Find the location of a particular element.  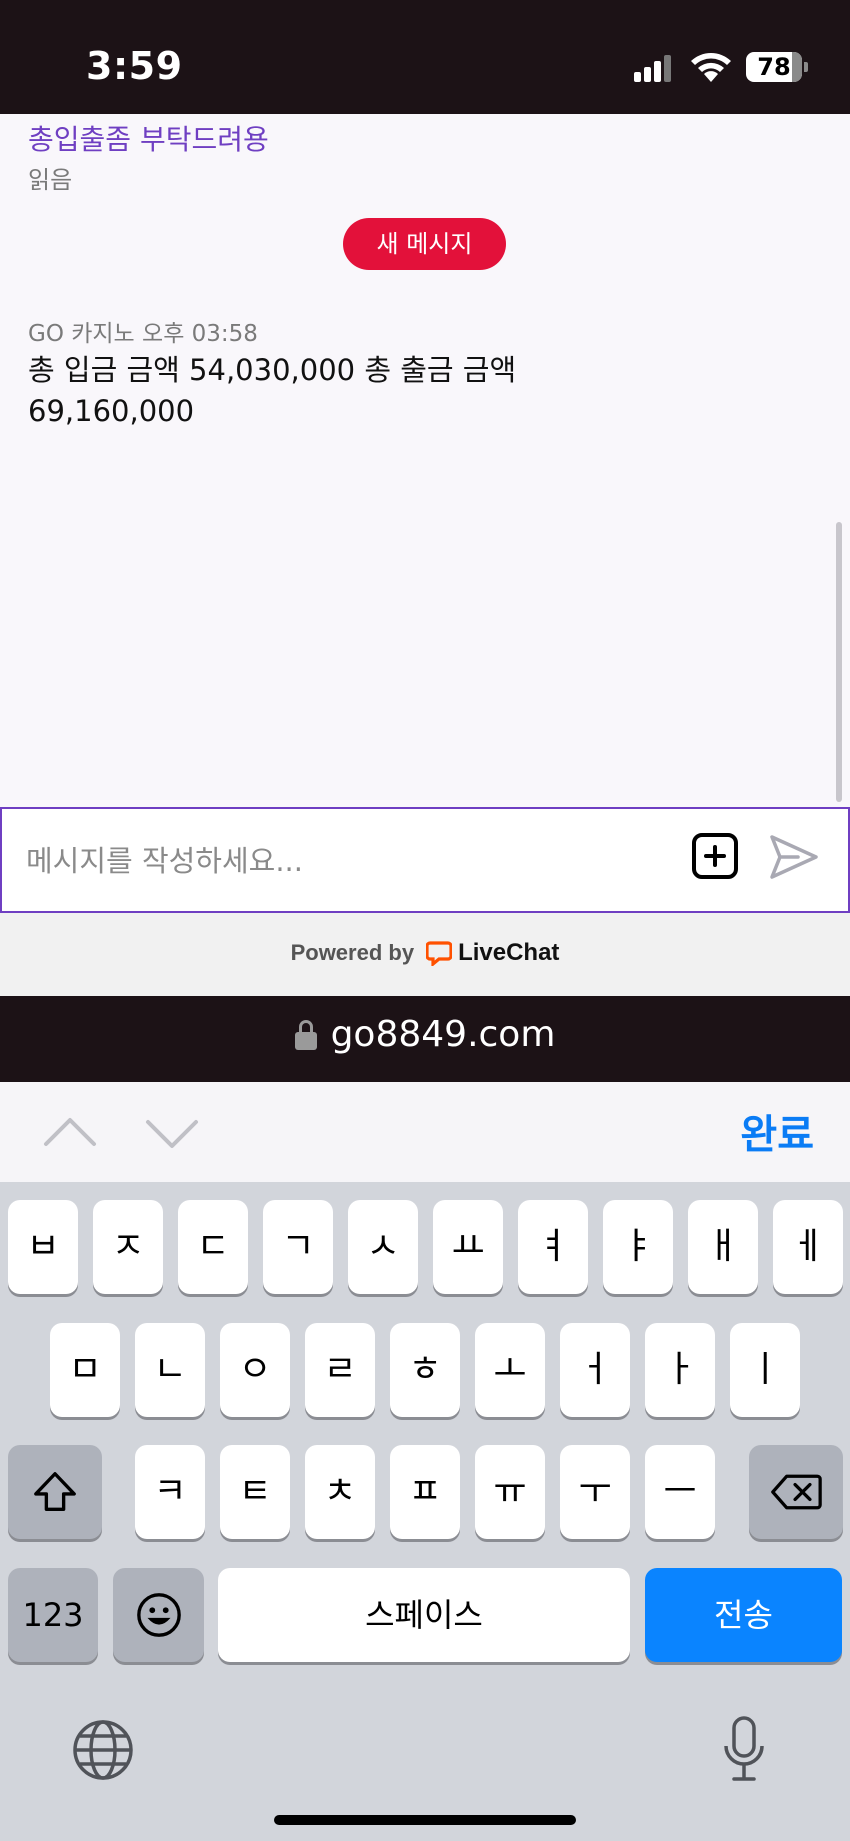

home-indicator is located at coordinates (425, 1820).